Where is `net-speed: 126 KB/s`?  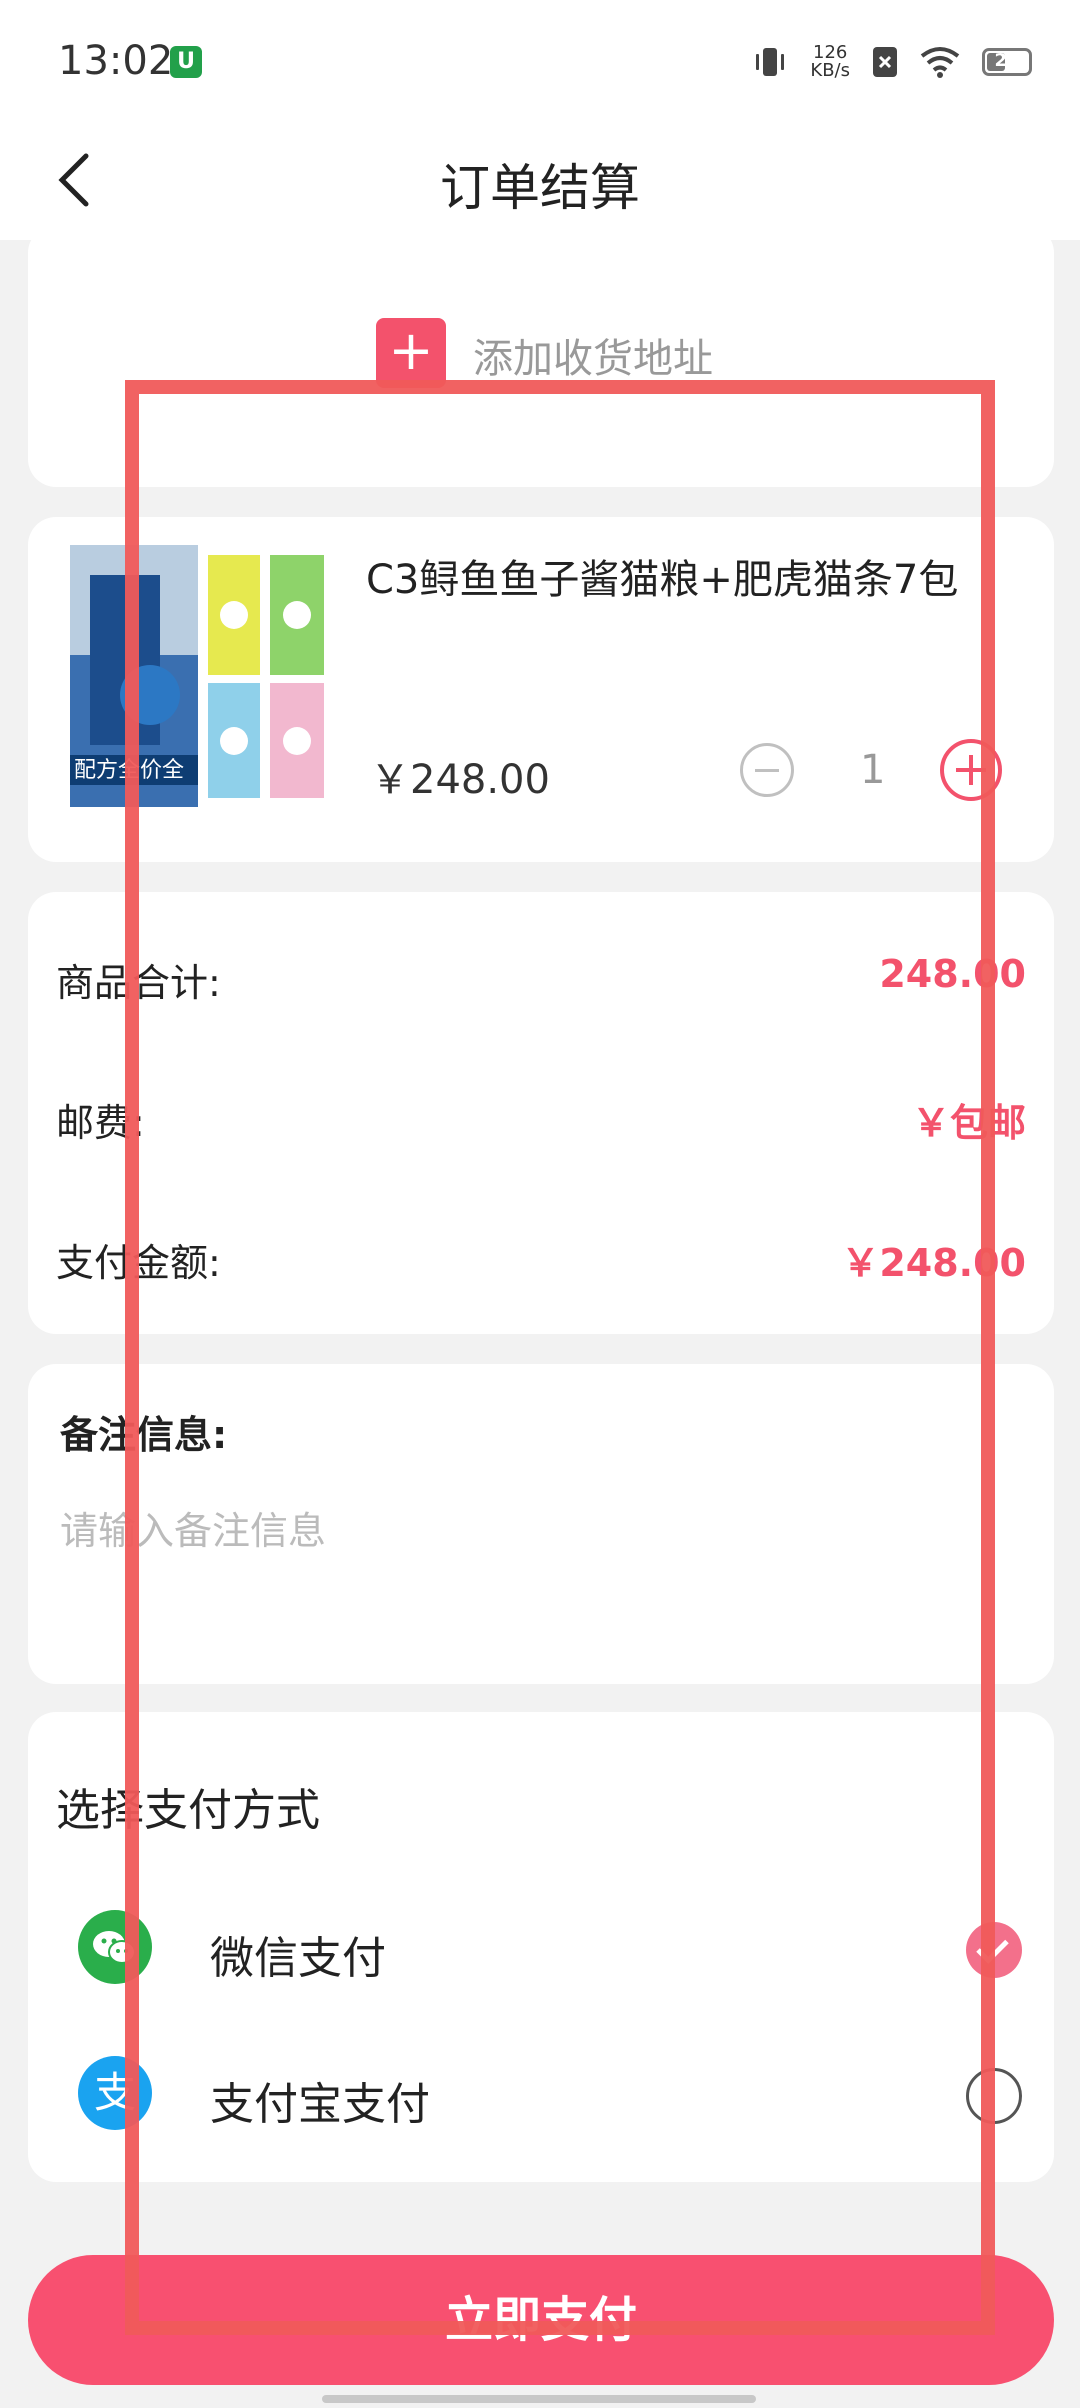 net-speed: 126 KB/s is located at coordinates (830, 62).